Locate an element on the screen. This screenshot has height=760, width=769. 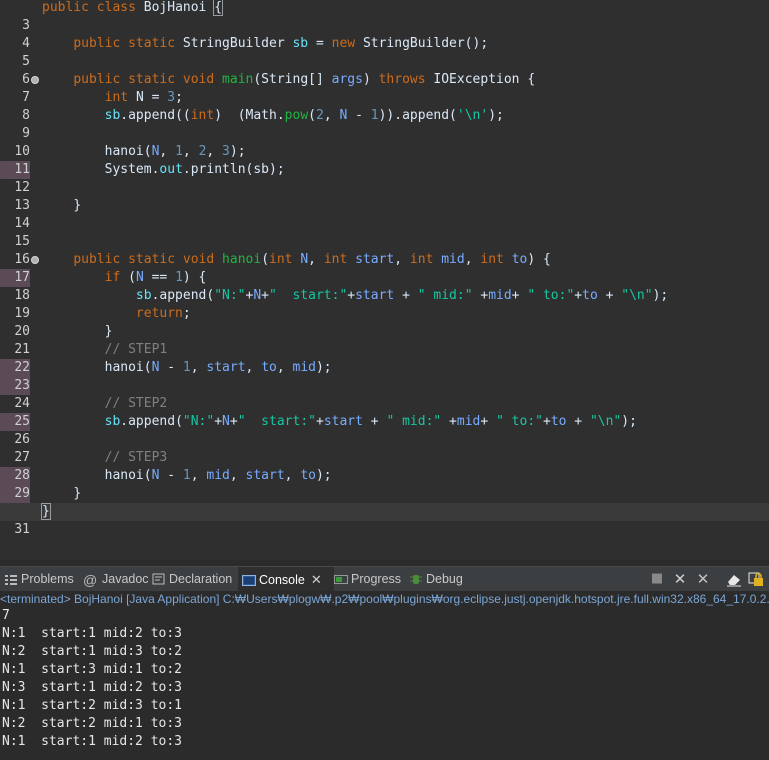
scroll-lock-button is located at coordinates (756, 579).